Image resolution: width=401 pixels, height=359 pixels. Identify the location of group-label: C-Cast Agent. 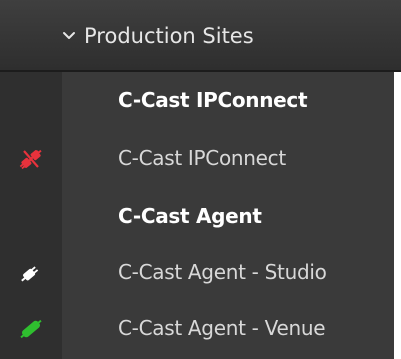
(190, 216).